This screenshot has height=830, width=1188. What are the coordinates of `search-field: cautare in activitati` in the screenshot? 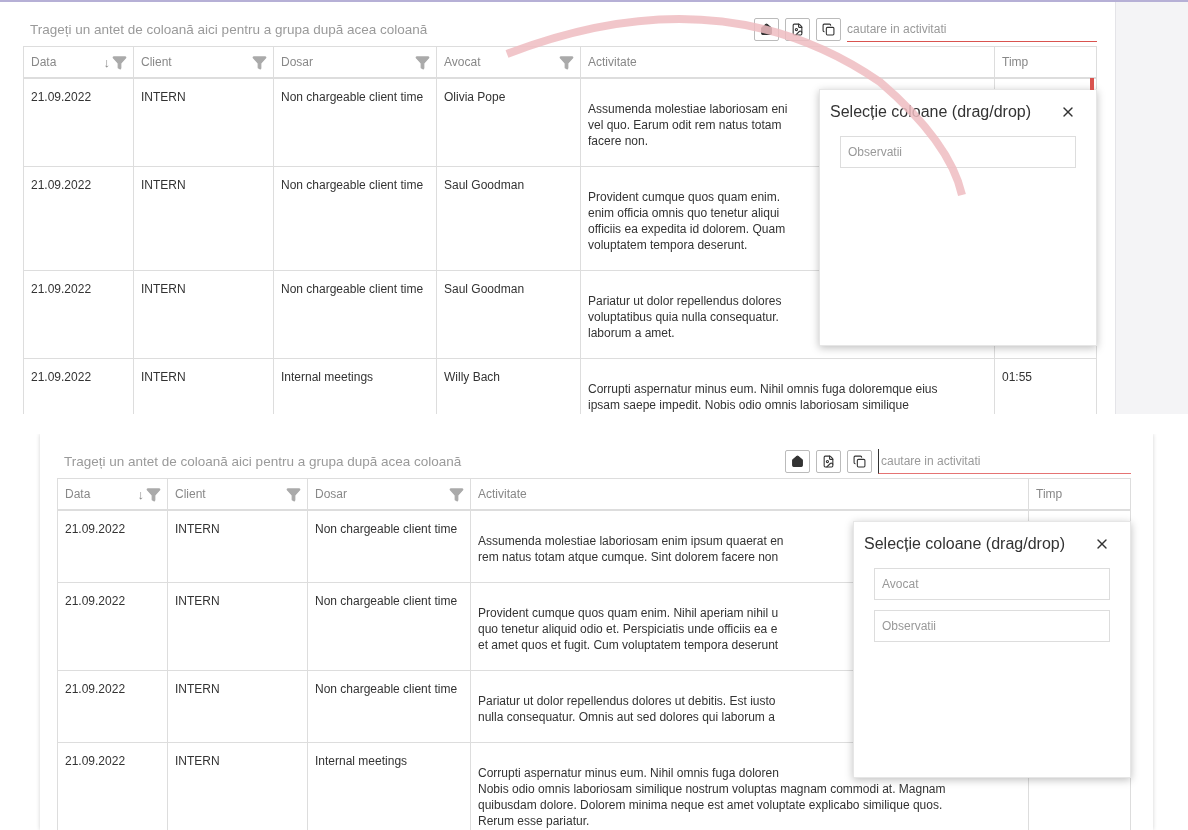 It's located at (1004, 461).